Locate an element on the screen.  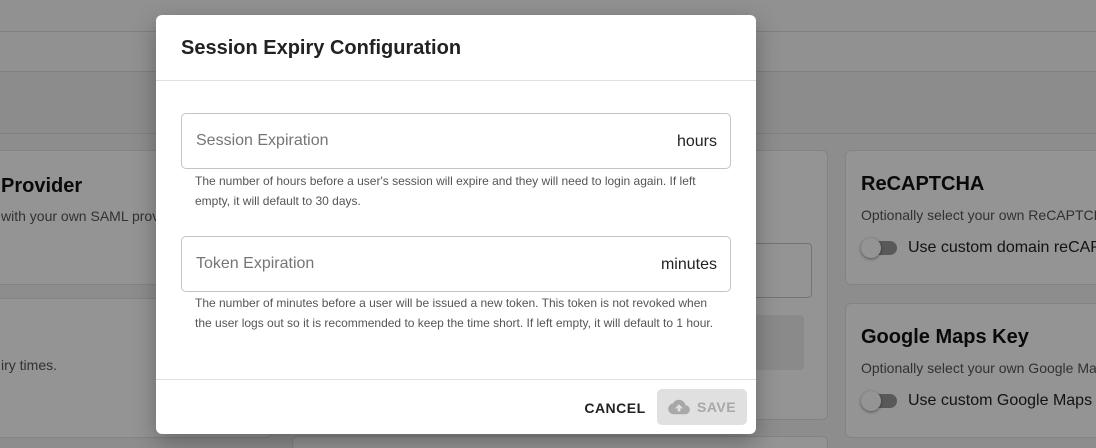
dialog-footer: CANCEL SAVE is located at coordinates (456, 406).